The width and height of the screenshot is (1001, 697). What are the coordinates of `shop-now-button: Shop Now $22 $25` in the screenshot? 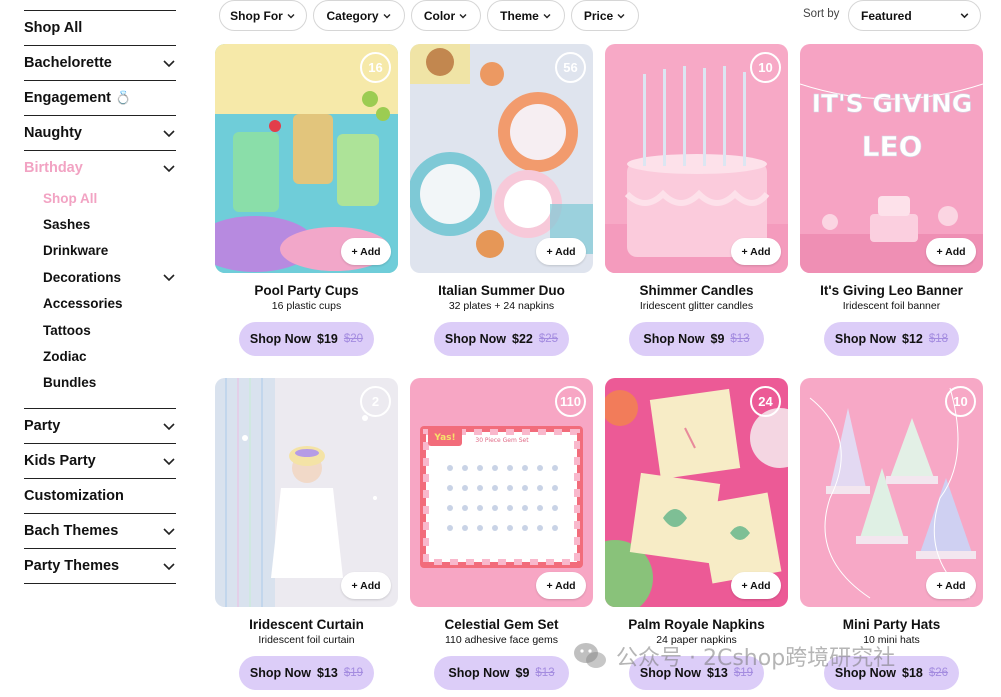 It's located at (501, 339).